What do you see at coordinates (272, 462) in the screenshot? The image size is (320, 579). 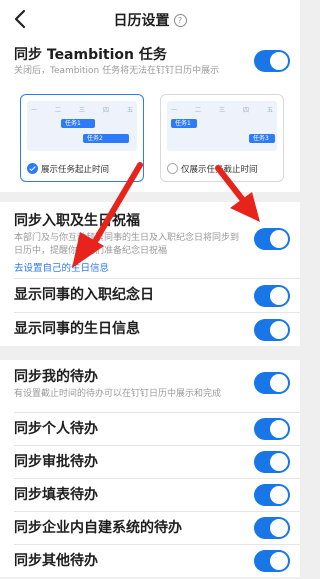 I see `todo-approval-toggle` at bounding box center [272, 462].